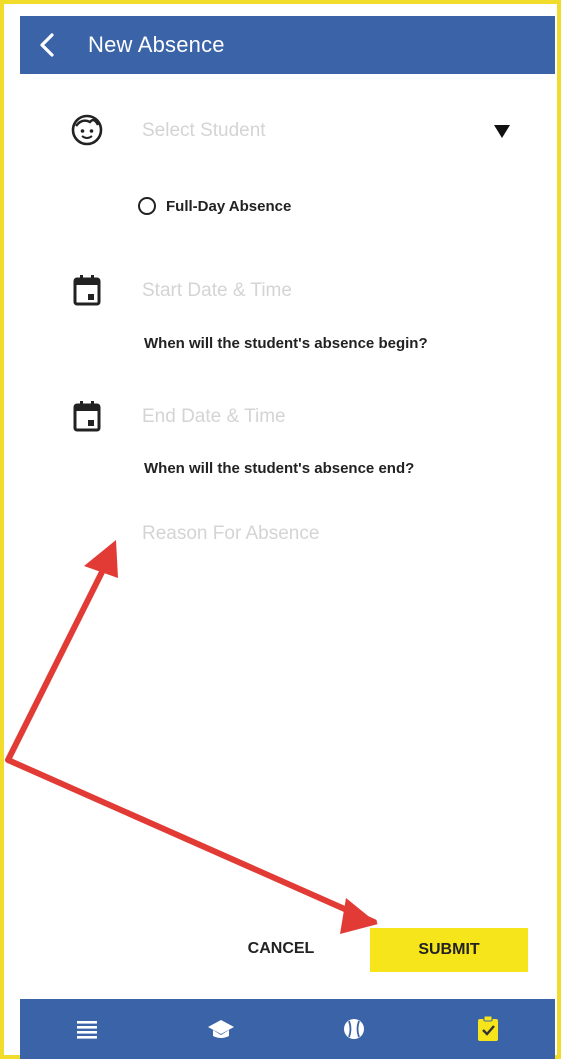 This screenshot has height=1059, width=561. I want to click on back-button, so click(48, 45).